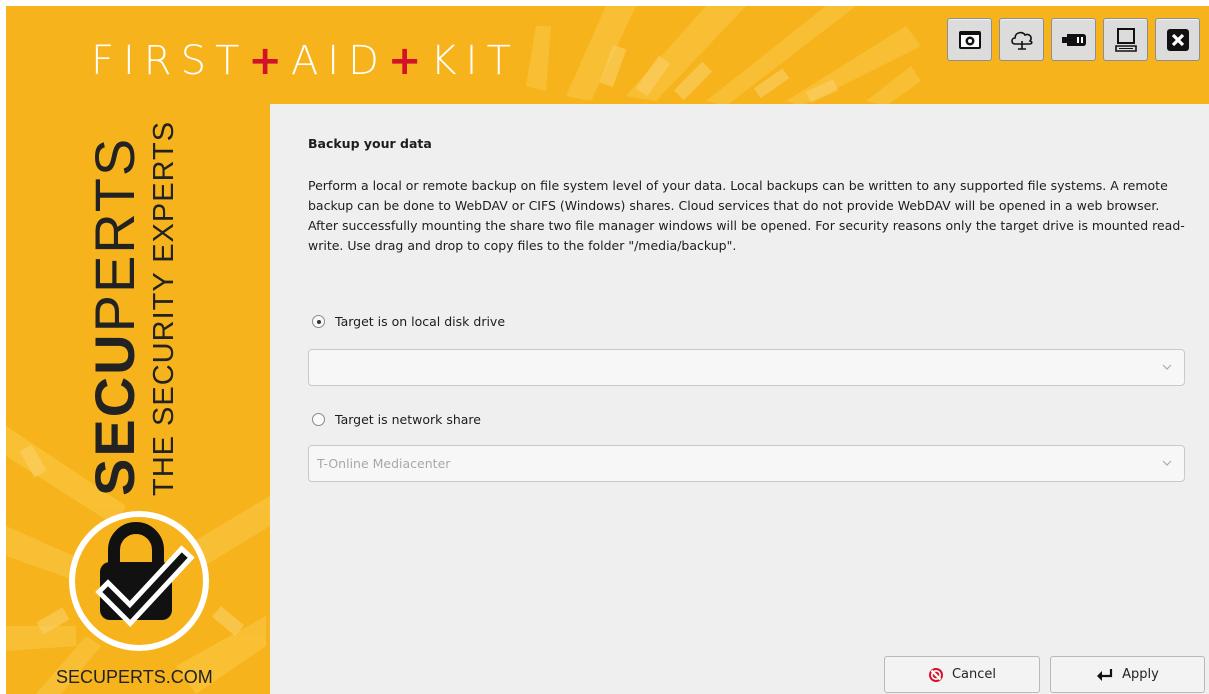 Image resolution: width=1209 pixels, height=694 pixels. Describe the element at coordinates (370, 143) in the screenshot. I see `page-title: Backup your data` at that location.